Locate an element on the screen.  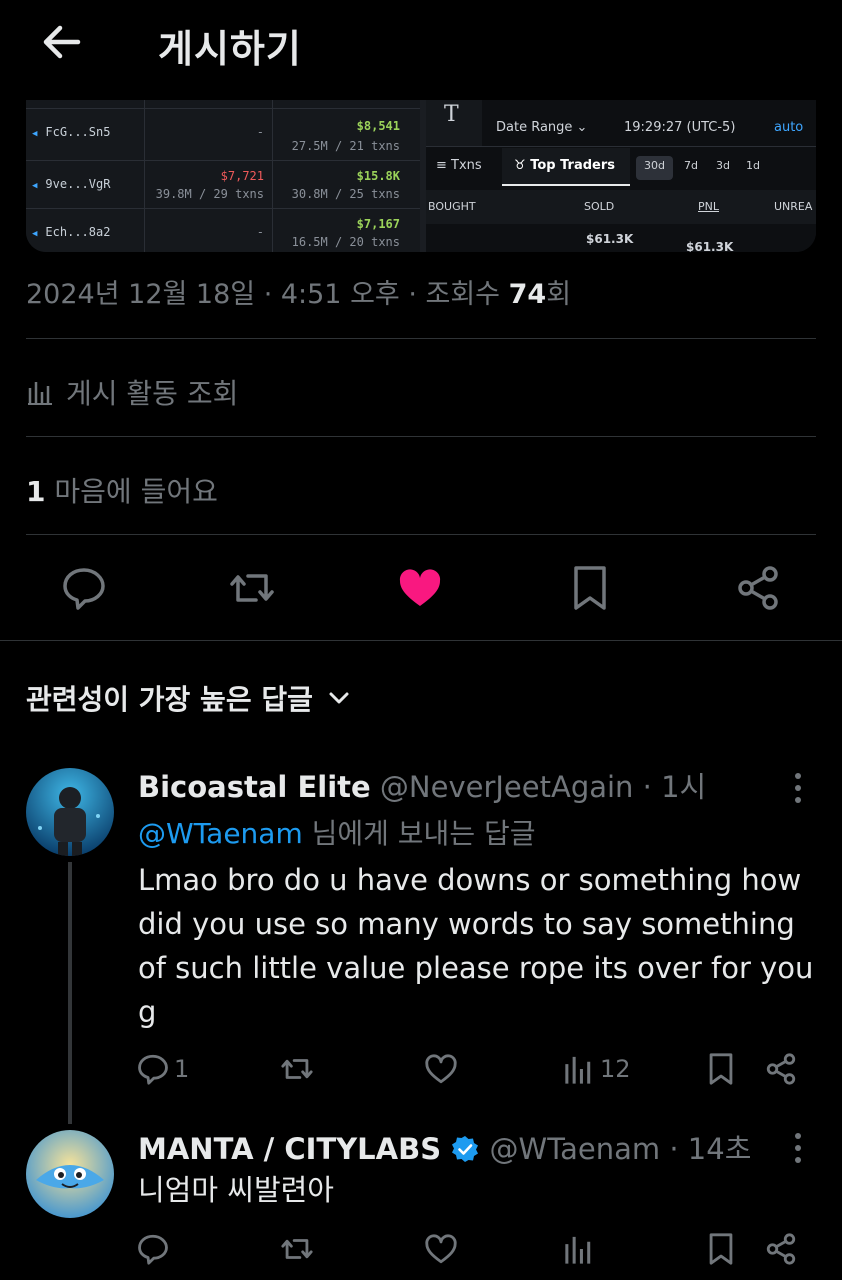
post-activity-link: 게시 활동 조회 is located at coordinates (132, 392).